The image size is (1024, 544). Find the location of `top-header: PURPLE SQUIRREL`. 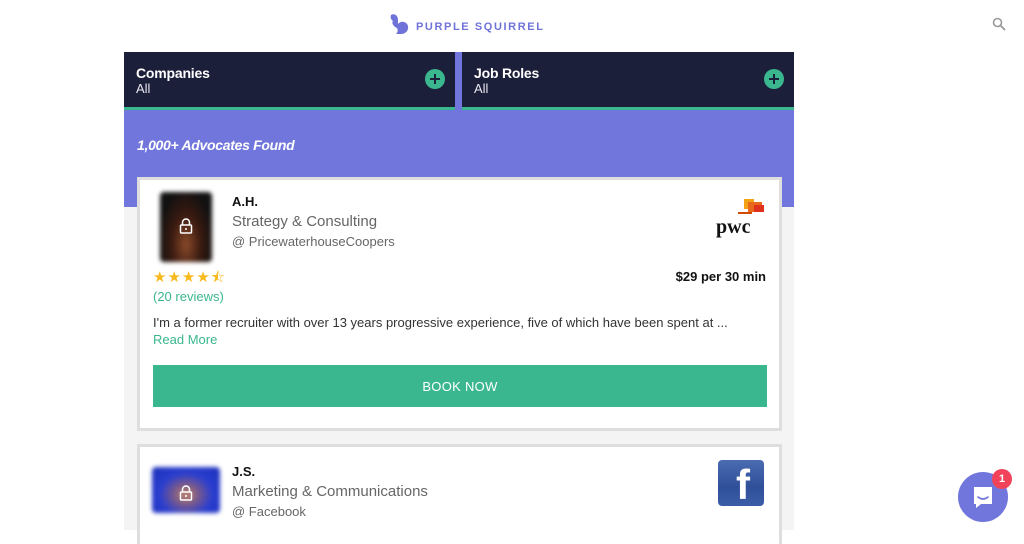

top-header: PURPLE SQUIRREL is located at coordinates (512, 26).